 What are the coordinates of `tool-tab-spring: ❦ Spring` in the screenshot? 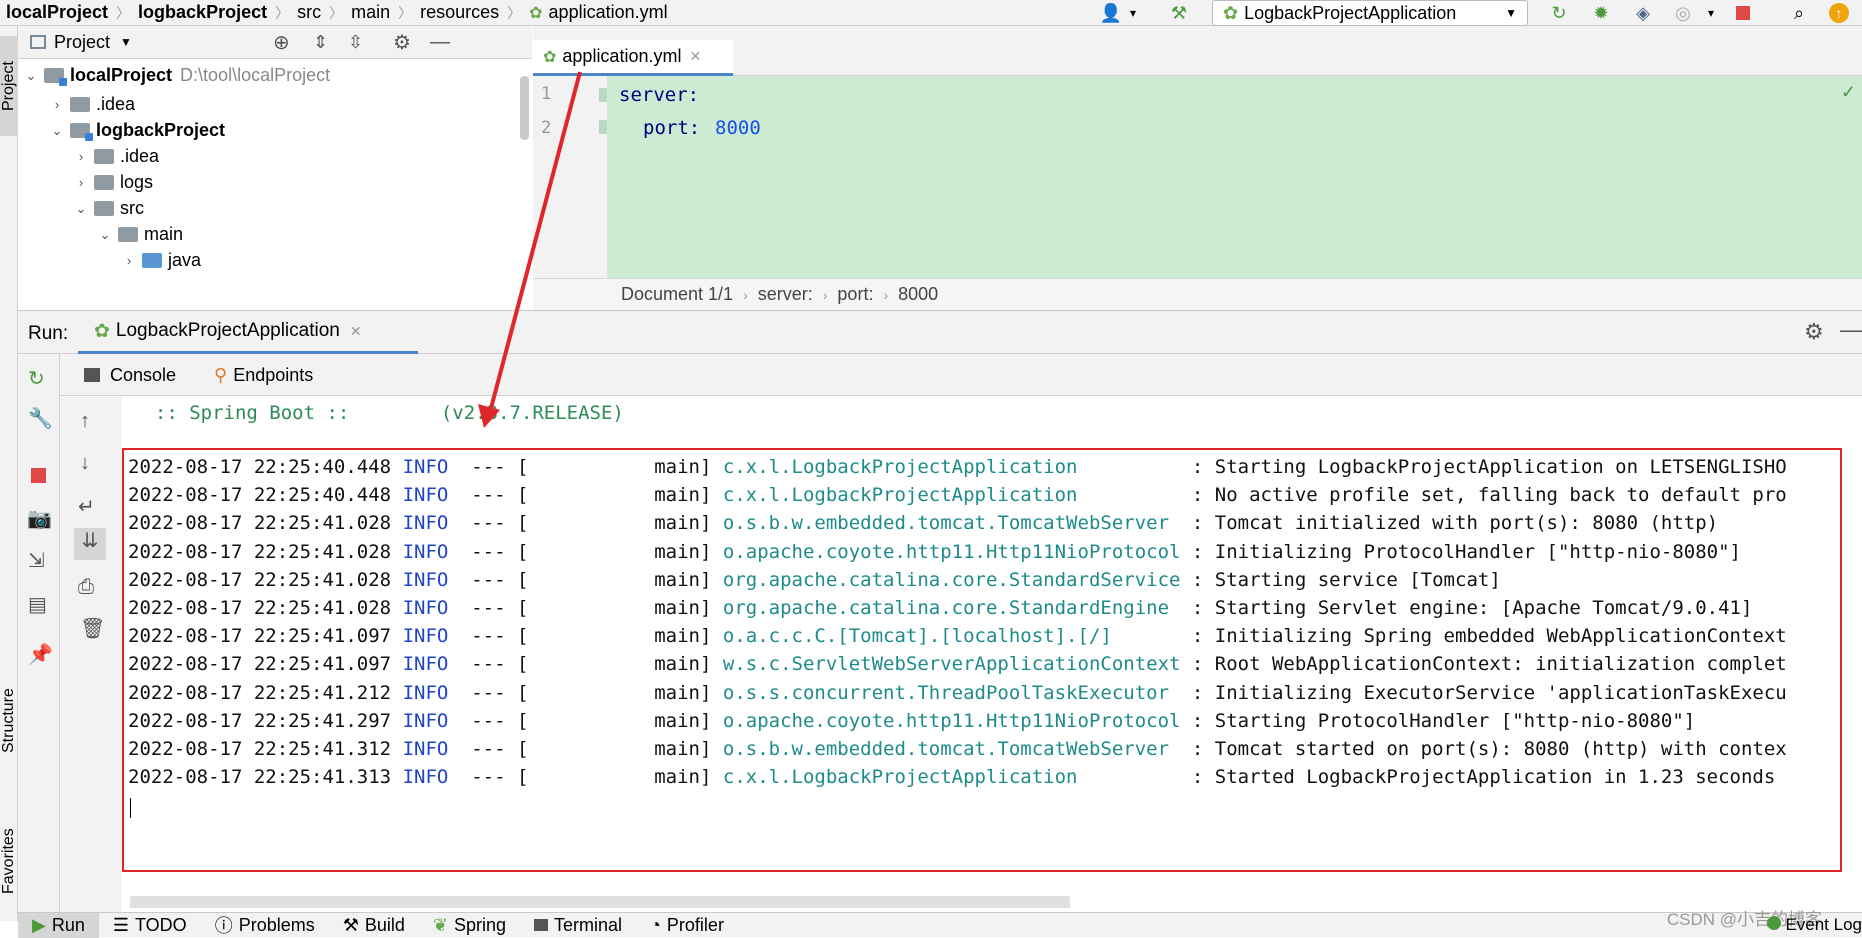 It's located at (469, 925).